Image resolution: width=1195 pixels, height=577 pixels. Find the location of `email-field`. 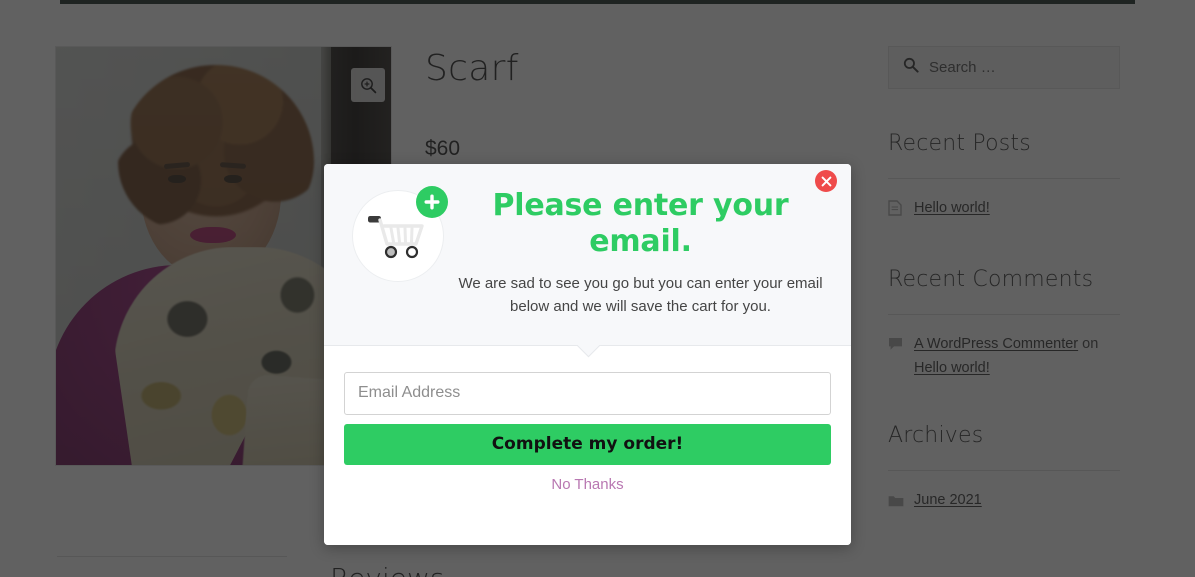

email-field is located at coordinates (587, 393).